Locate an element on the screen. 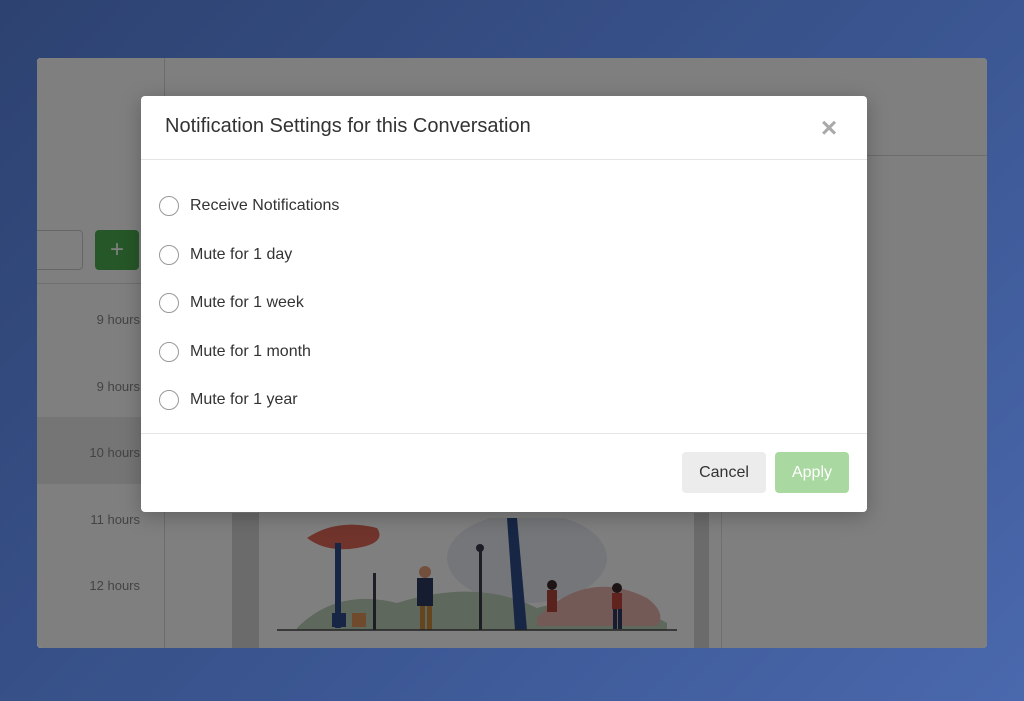 This screenshot has width=1024, height=701. option-mute-1-year: Mute for 1 year is located at coordinates (504, 400).